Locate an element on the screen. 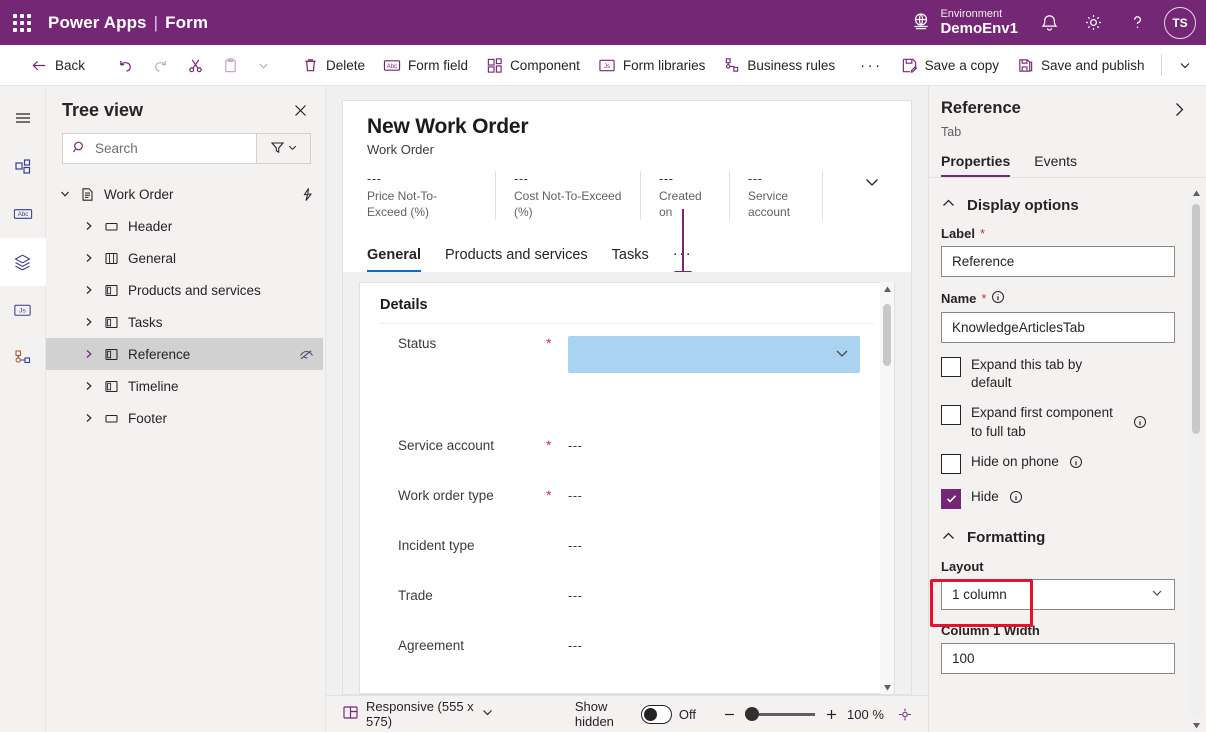 The width and height of the screenshot is (1206, 732). form-row-work-order-type: Work order type * --- is located at coordinates (627, 495).